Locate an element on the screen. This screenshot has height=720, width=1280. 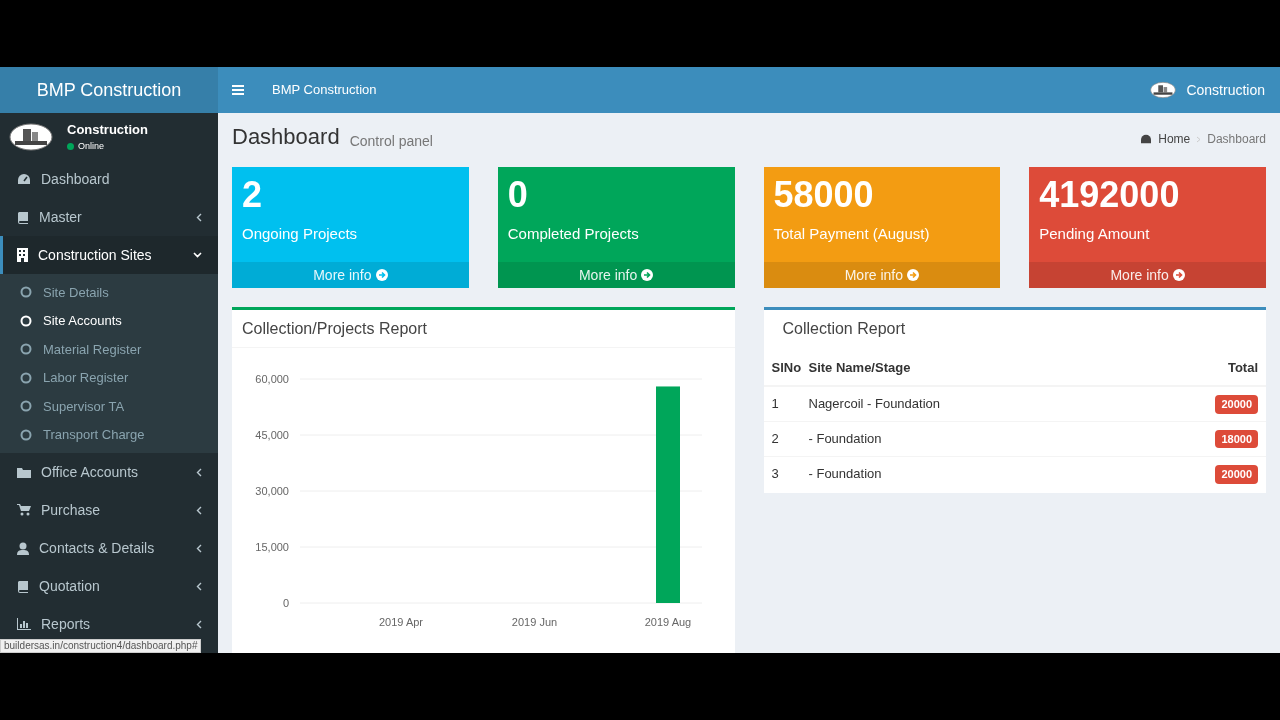
sidebar-item: Master is located at coordinates (109, 217).